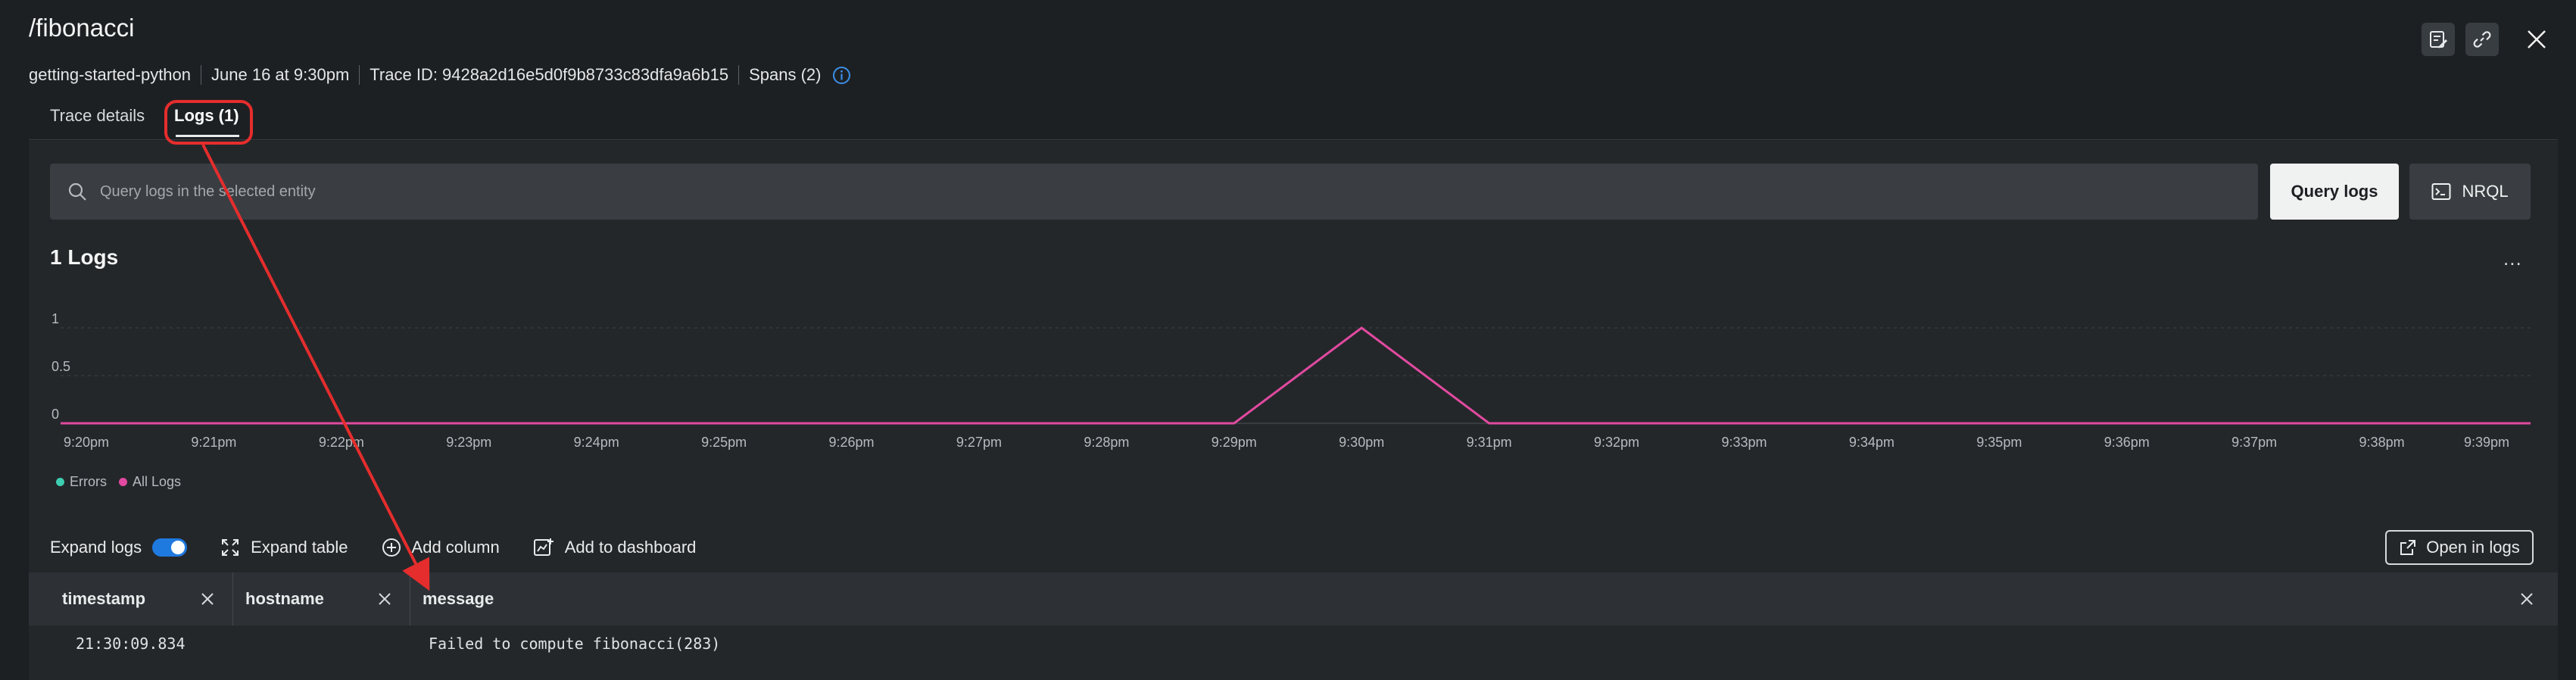  Describe the element at coordinates (341, 442) in the screenshot. I see `x-tick-label: 9:22pm` at that location.